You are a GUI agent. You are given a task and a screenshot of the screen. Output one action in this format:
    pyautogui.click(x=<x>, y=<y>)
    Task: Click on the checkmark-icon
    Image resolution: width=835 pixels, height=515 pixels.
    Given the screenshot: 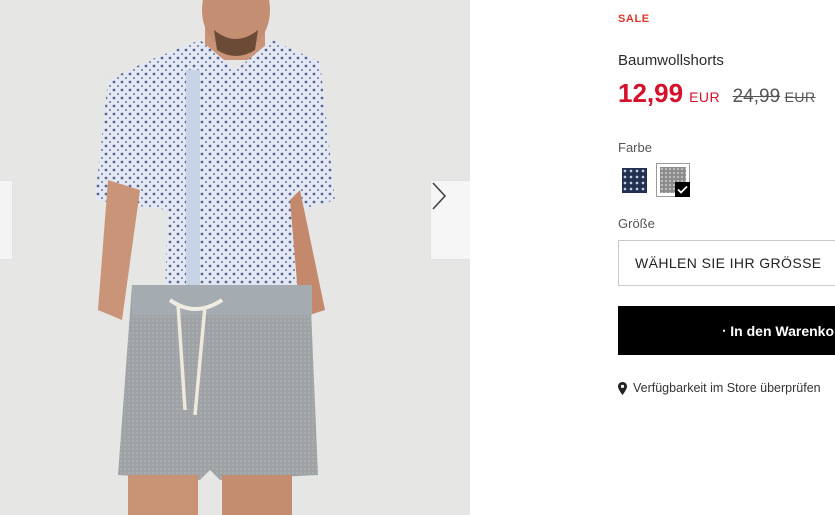 What is the action you would take?
    pyautogui.click(x=682, y=189)
    